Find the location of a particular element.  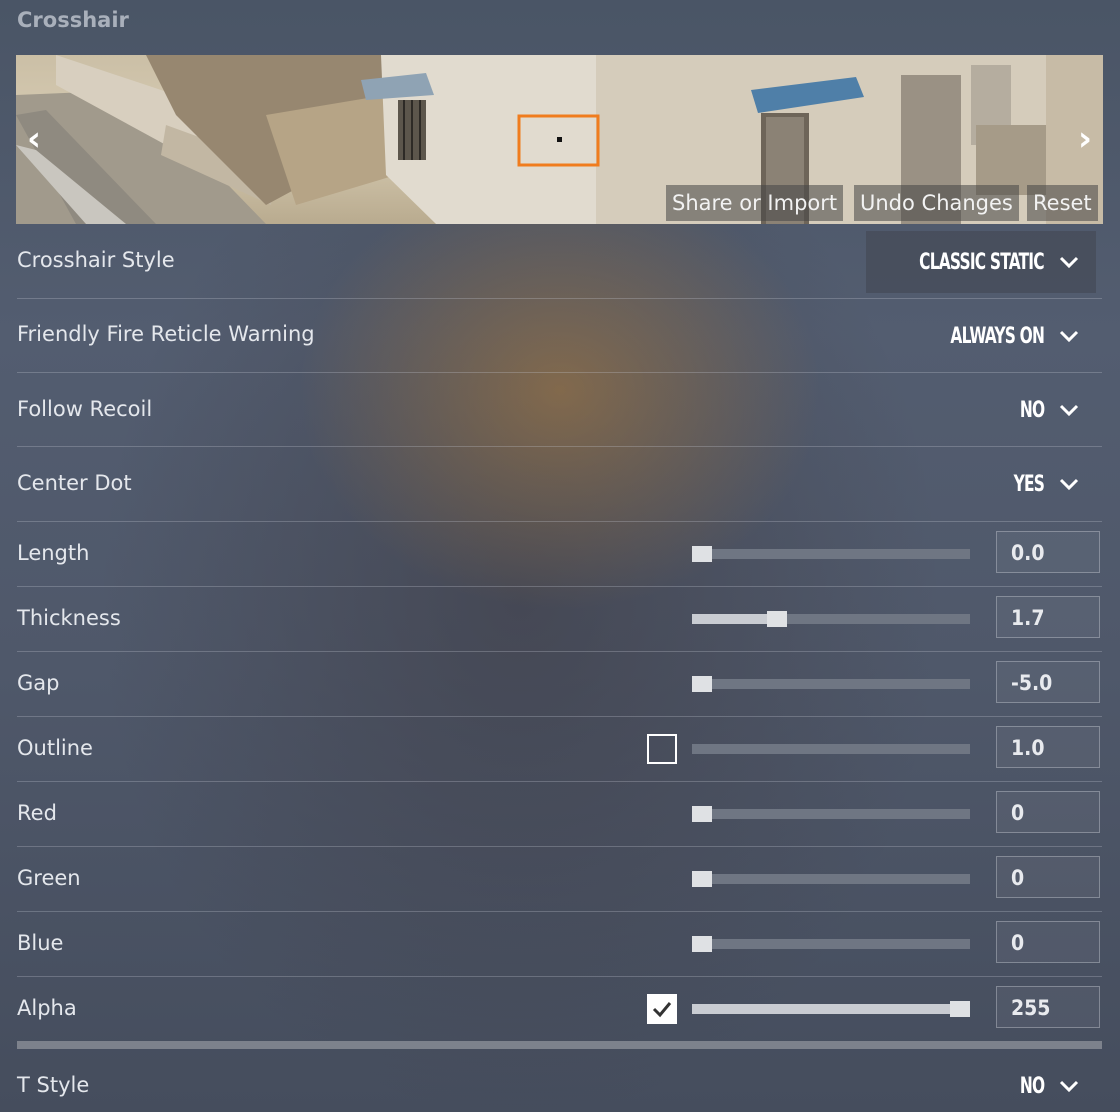

blue-slider is located at coordinates (831, 944).